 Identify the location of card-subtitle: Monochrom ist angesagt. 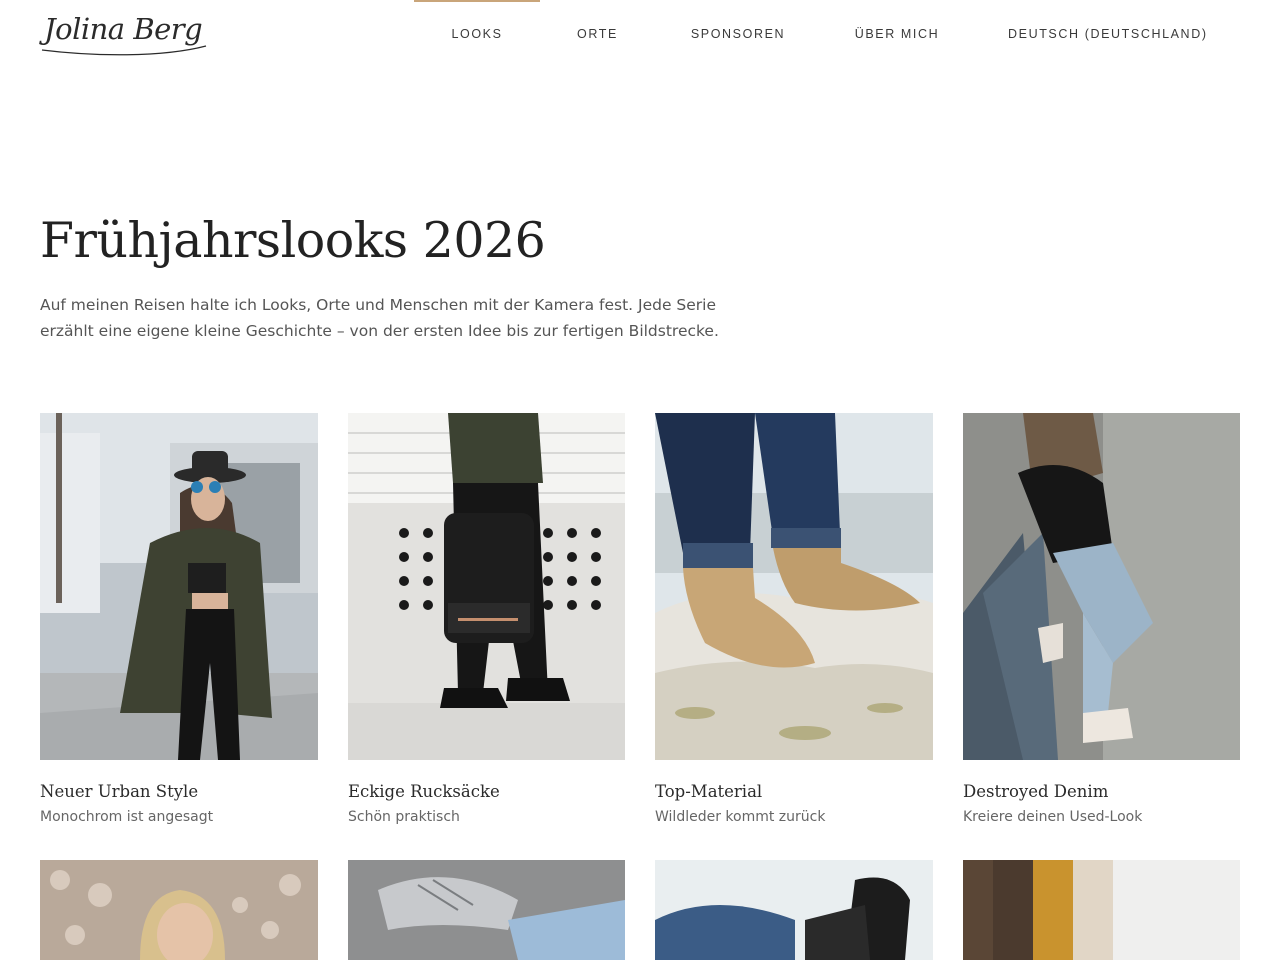
(127, 817).